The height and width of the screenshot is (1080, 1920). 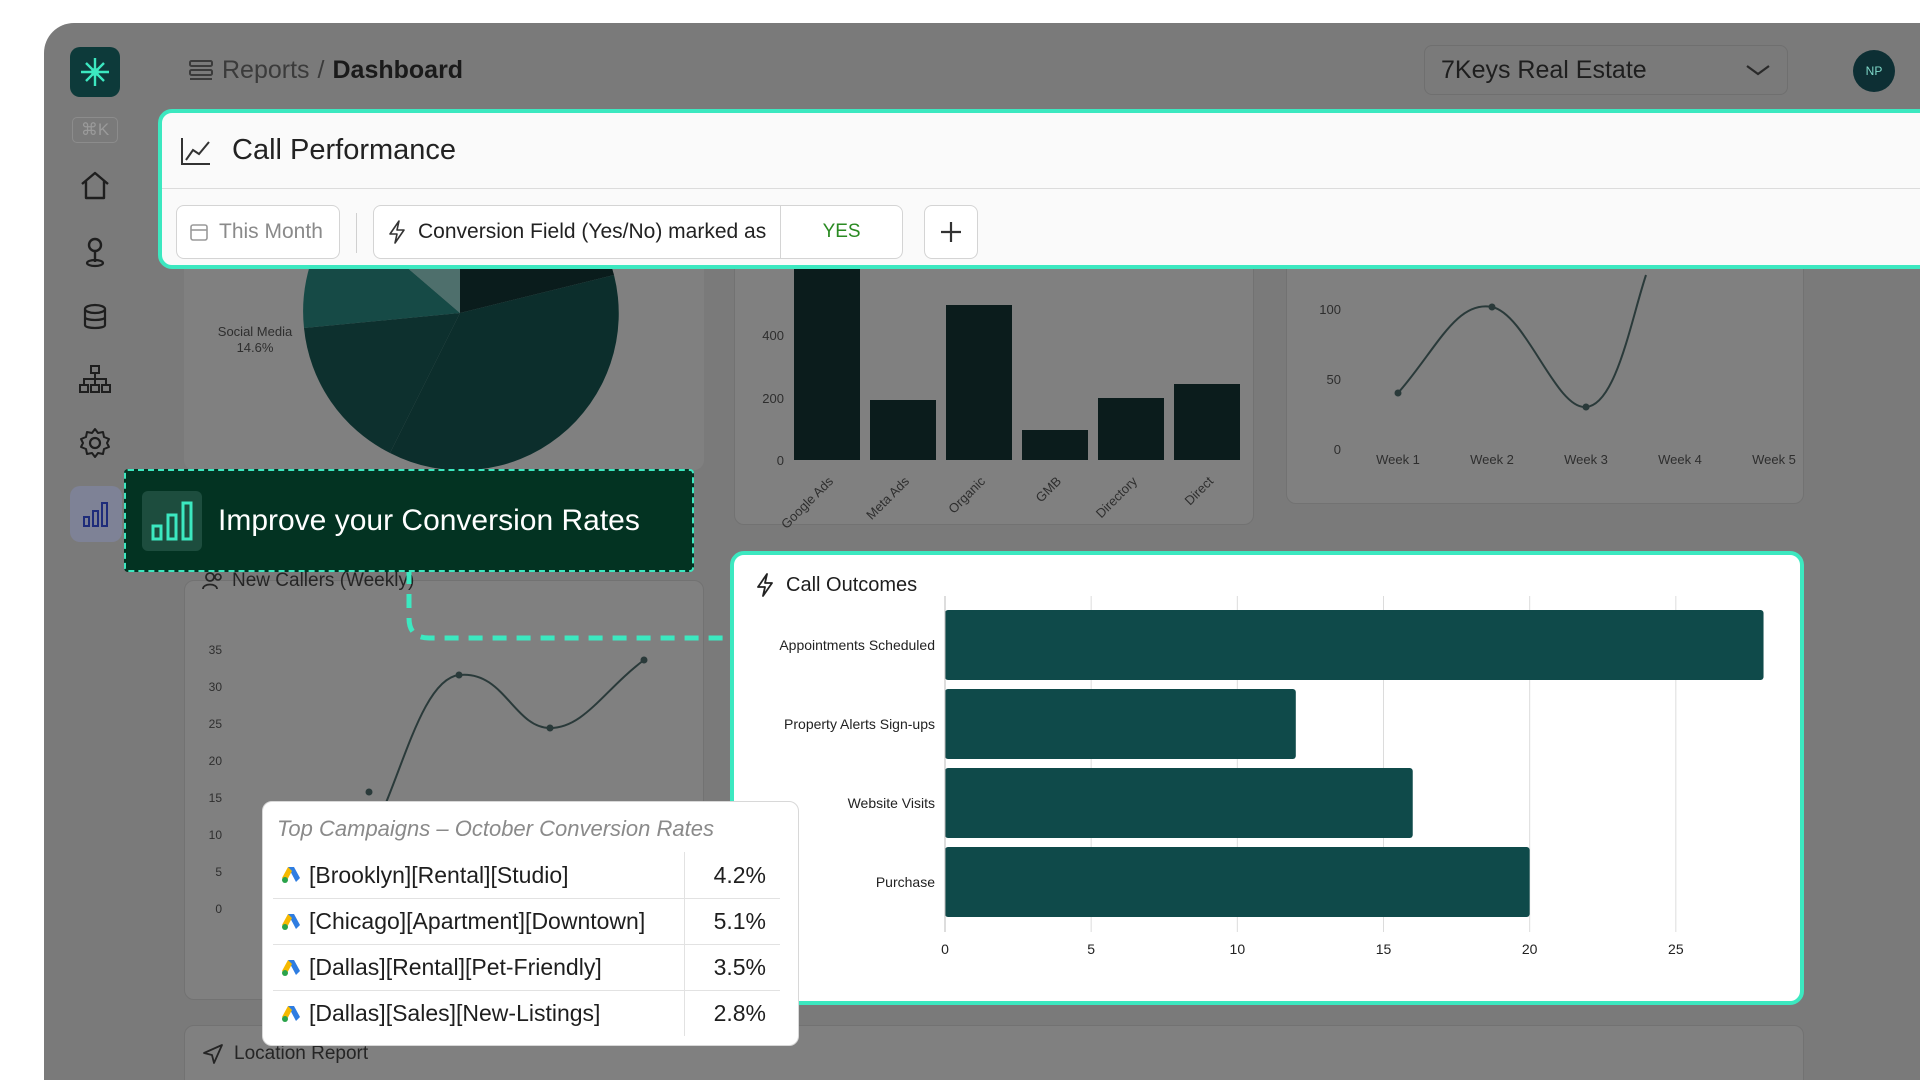 I want to click on list-icon, so click(x=201, y=70).